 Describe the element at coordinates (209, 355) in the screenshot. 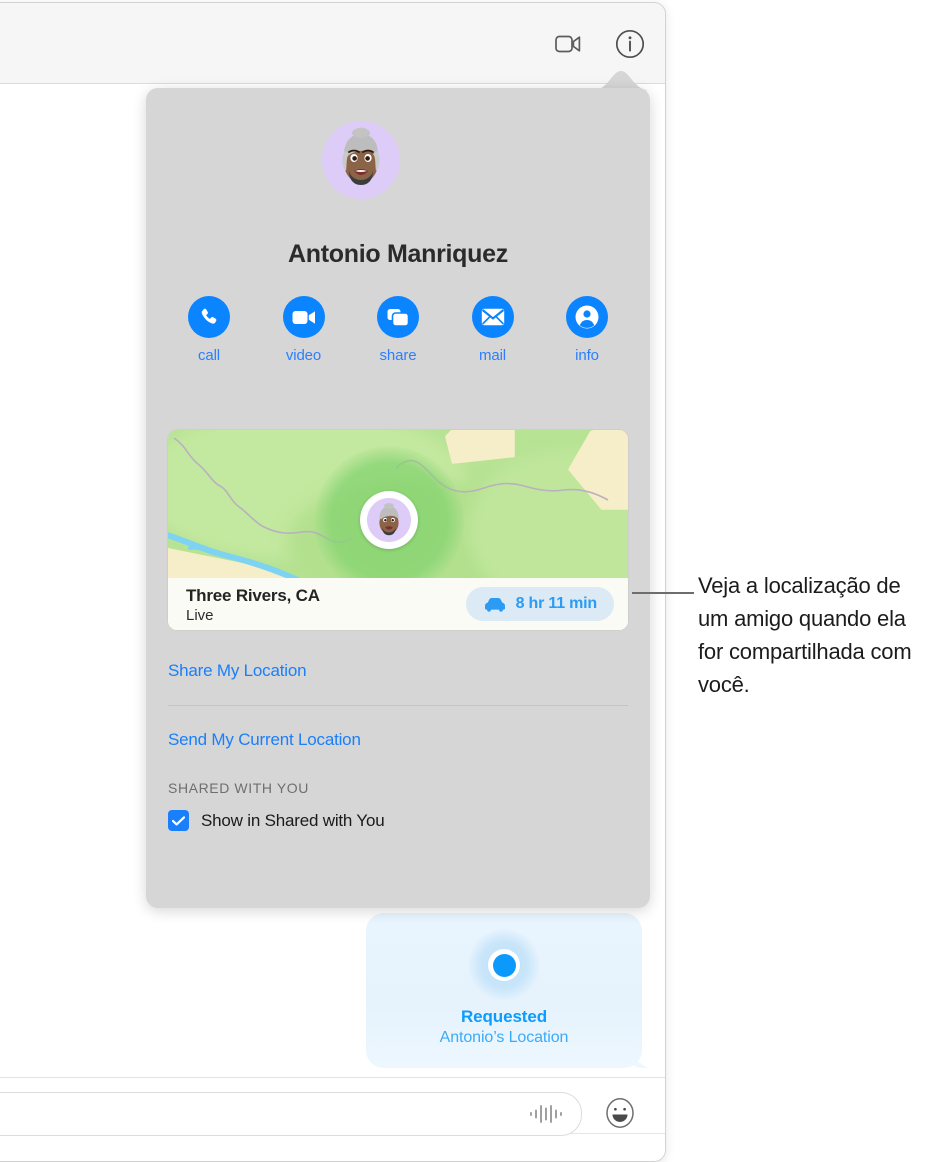

I see `action-call-label: call` at that location.